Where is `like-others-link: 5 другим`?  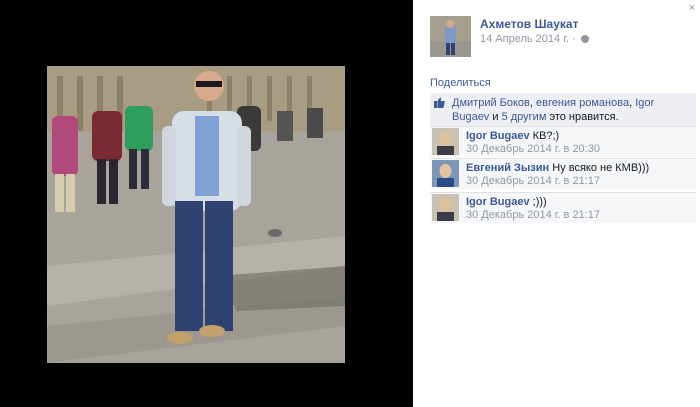
like-others-link: 5 другим is located at coordinates (524, 117).